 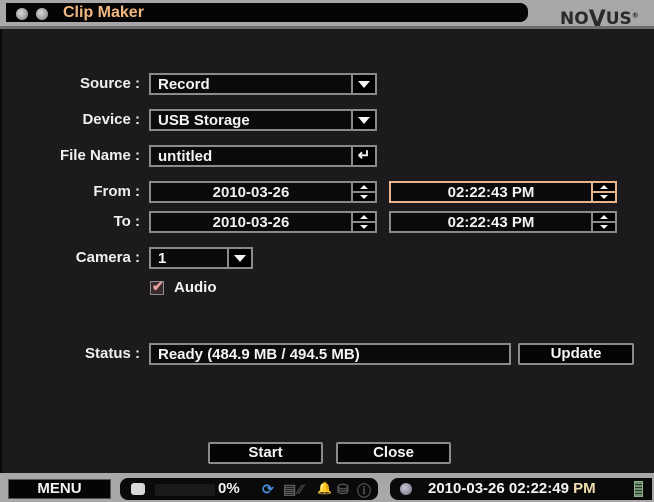 I want to click on update-button: Update, so click(x=576, y=354).